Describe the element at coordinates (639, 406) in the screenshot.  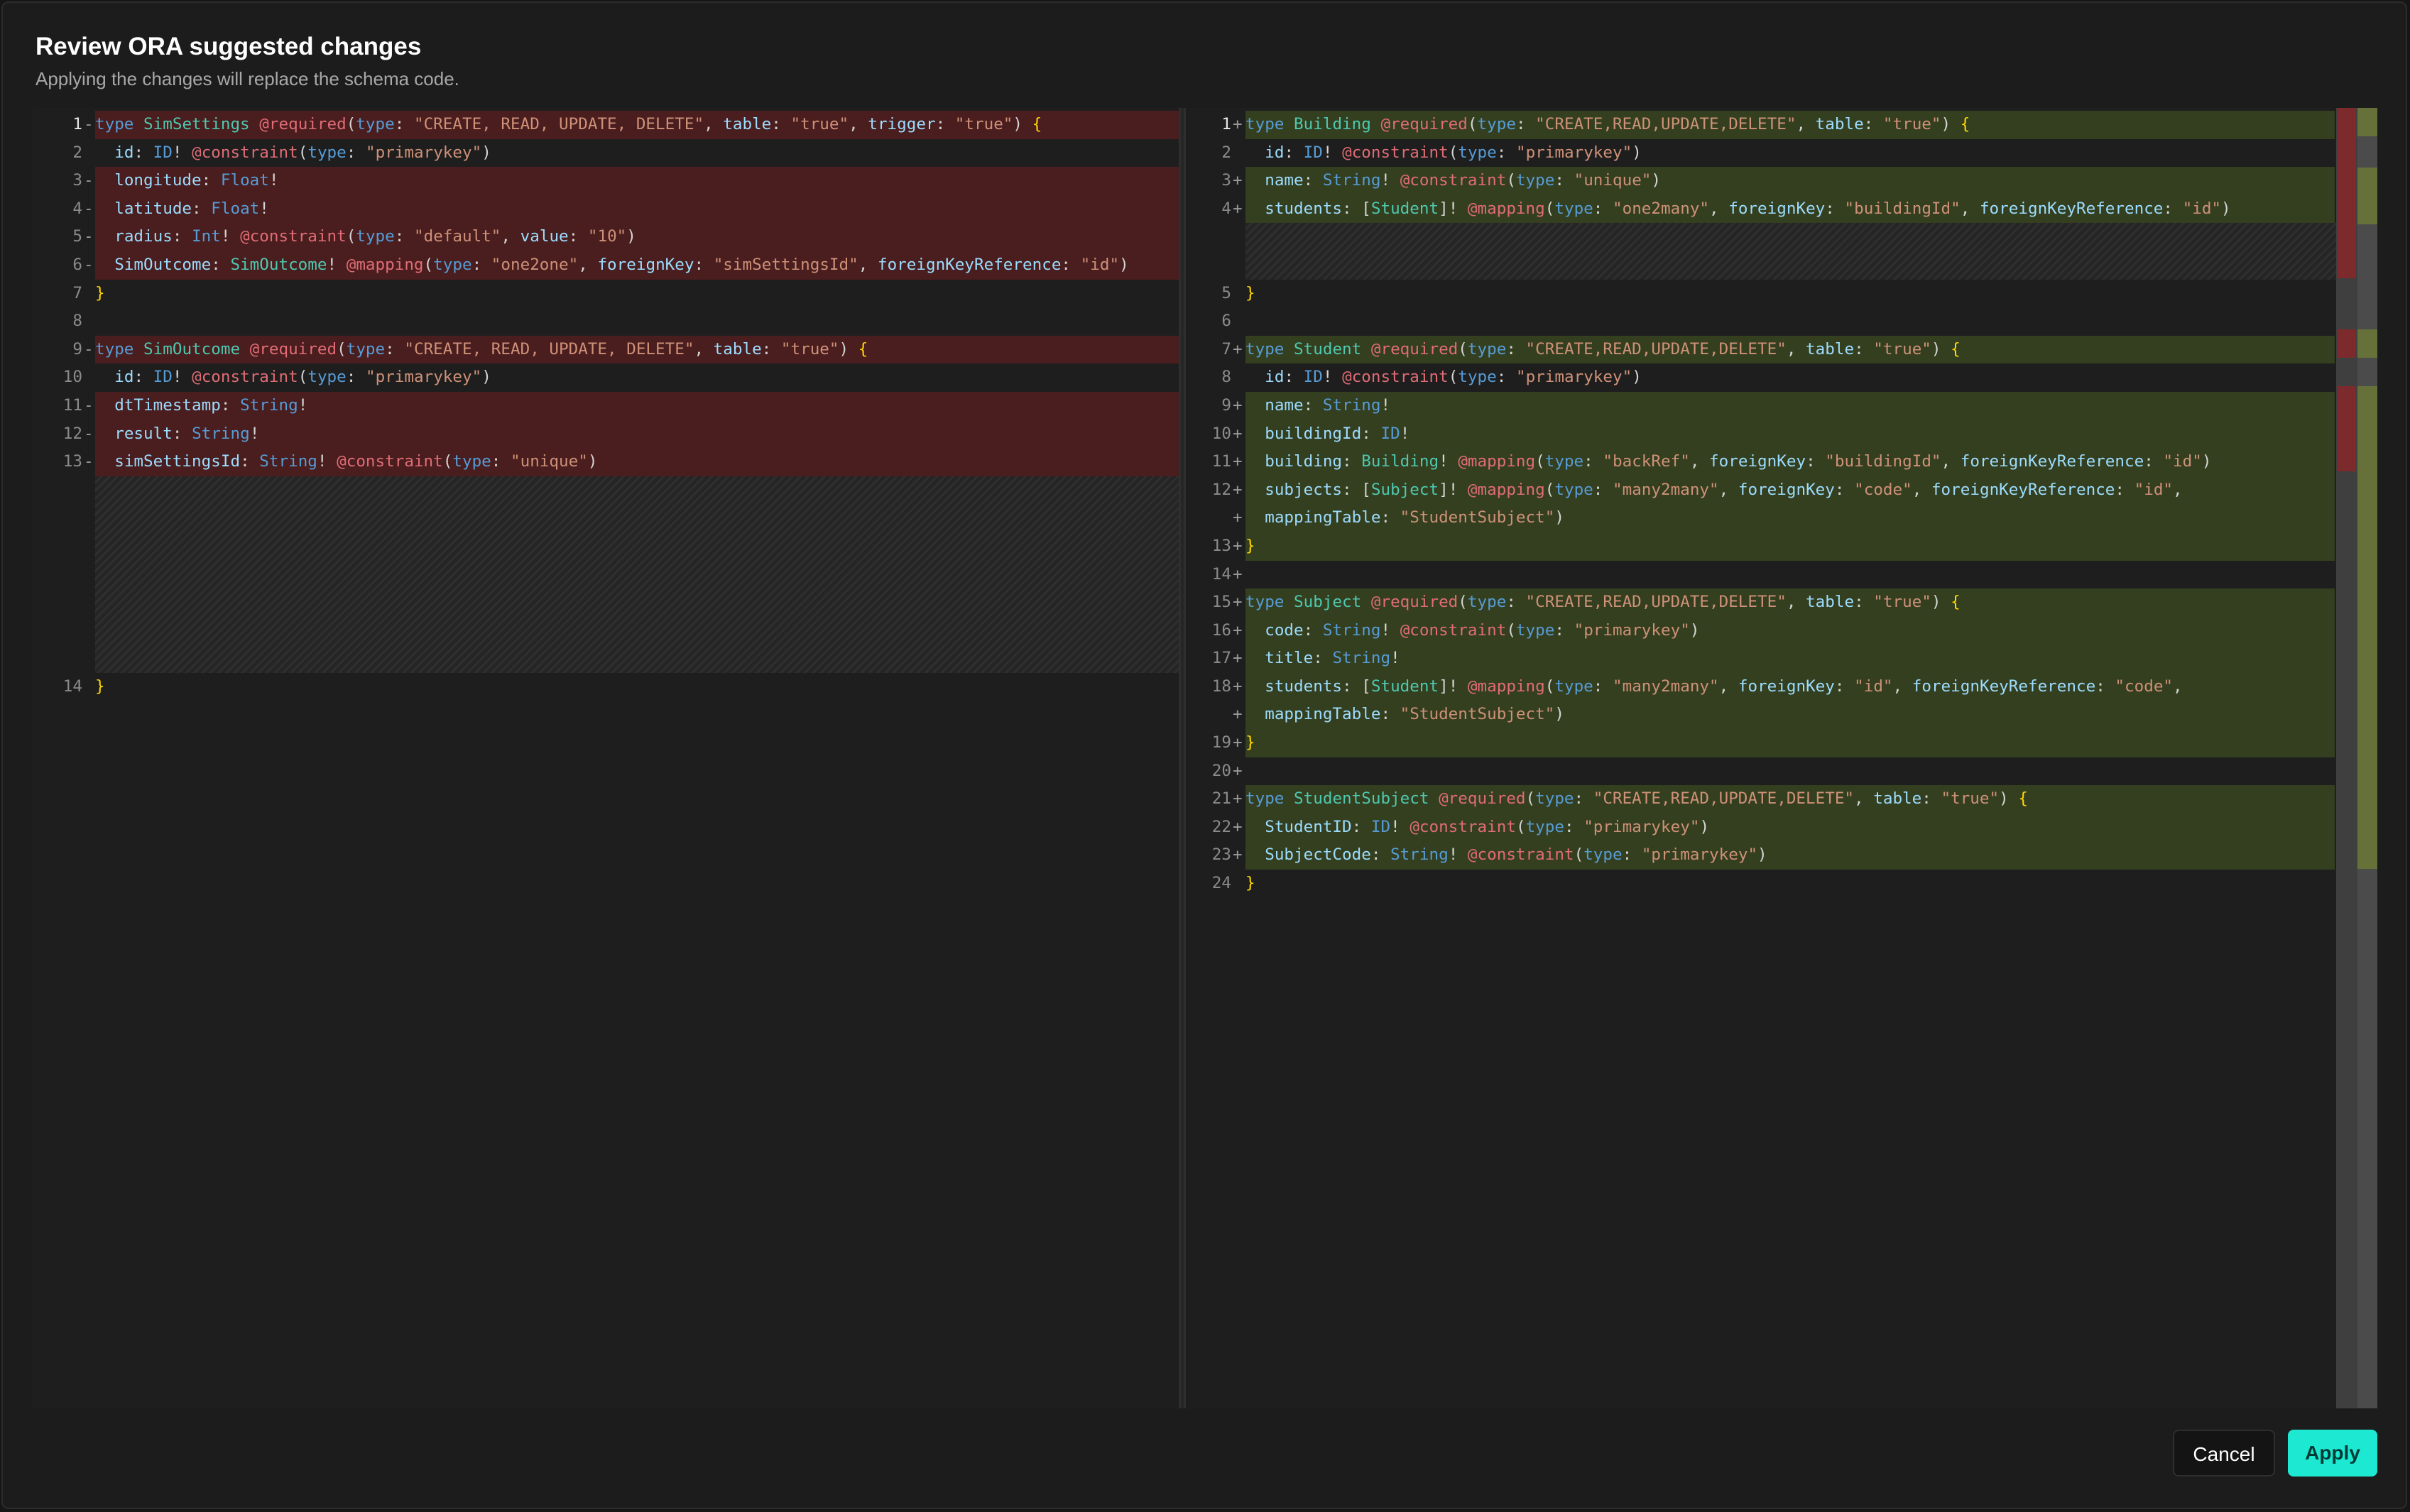
I see `code-text: dtTimestamp: String!` at that location.